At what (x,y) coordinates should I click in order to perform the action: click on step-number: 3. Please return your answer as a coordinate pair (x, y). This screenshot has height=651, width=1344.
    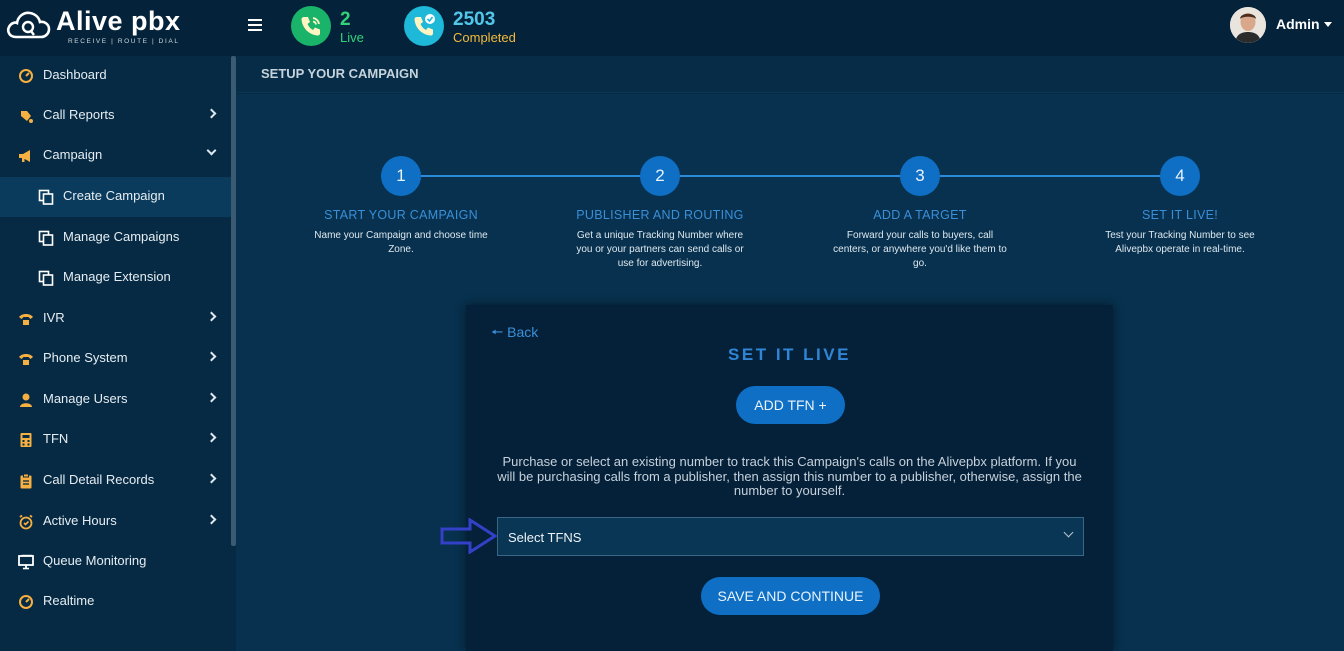
    Looking at the image, I should click on (920, 176).